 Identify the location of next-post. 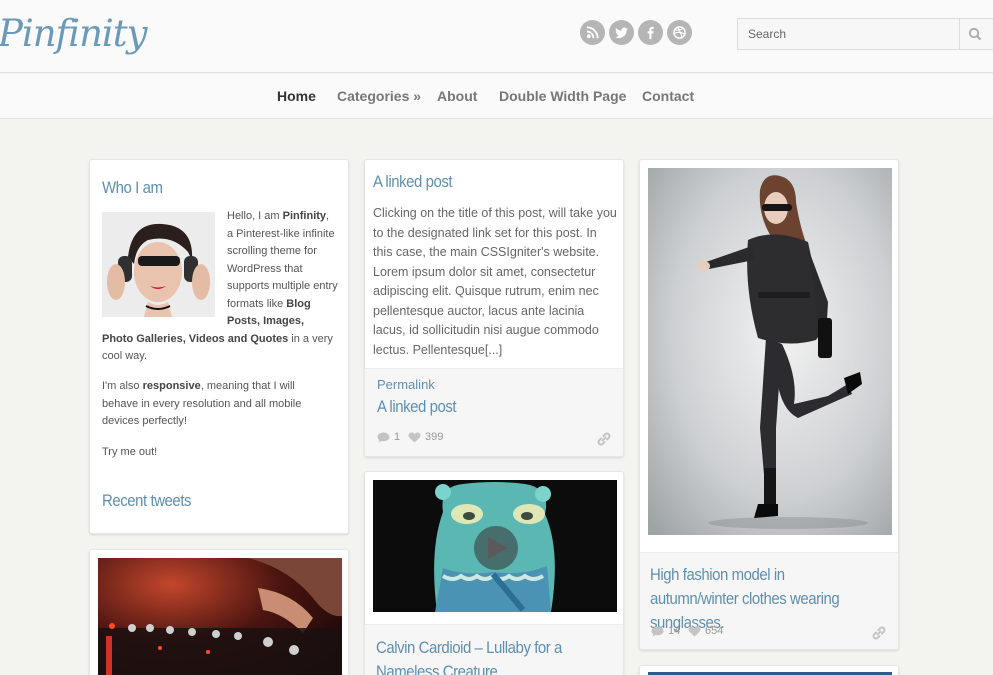
(769, 670).